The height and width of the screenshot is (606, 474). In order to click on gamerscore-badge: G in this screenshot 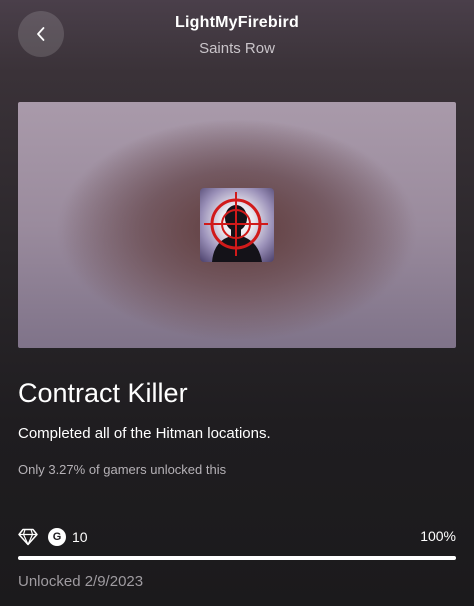, I will do `click(57, 537)`.